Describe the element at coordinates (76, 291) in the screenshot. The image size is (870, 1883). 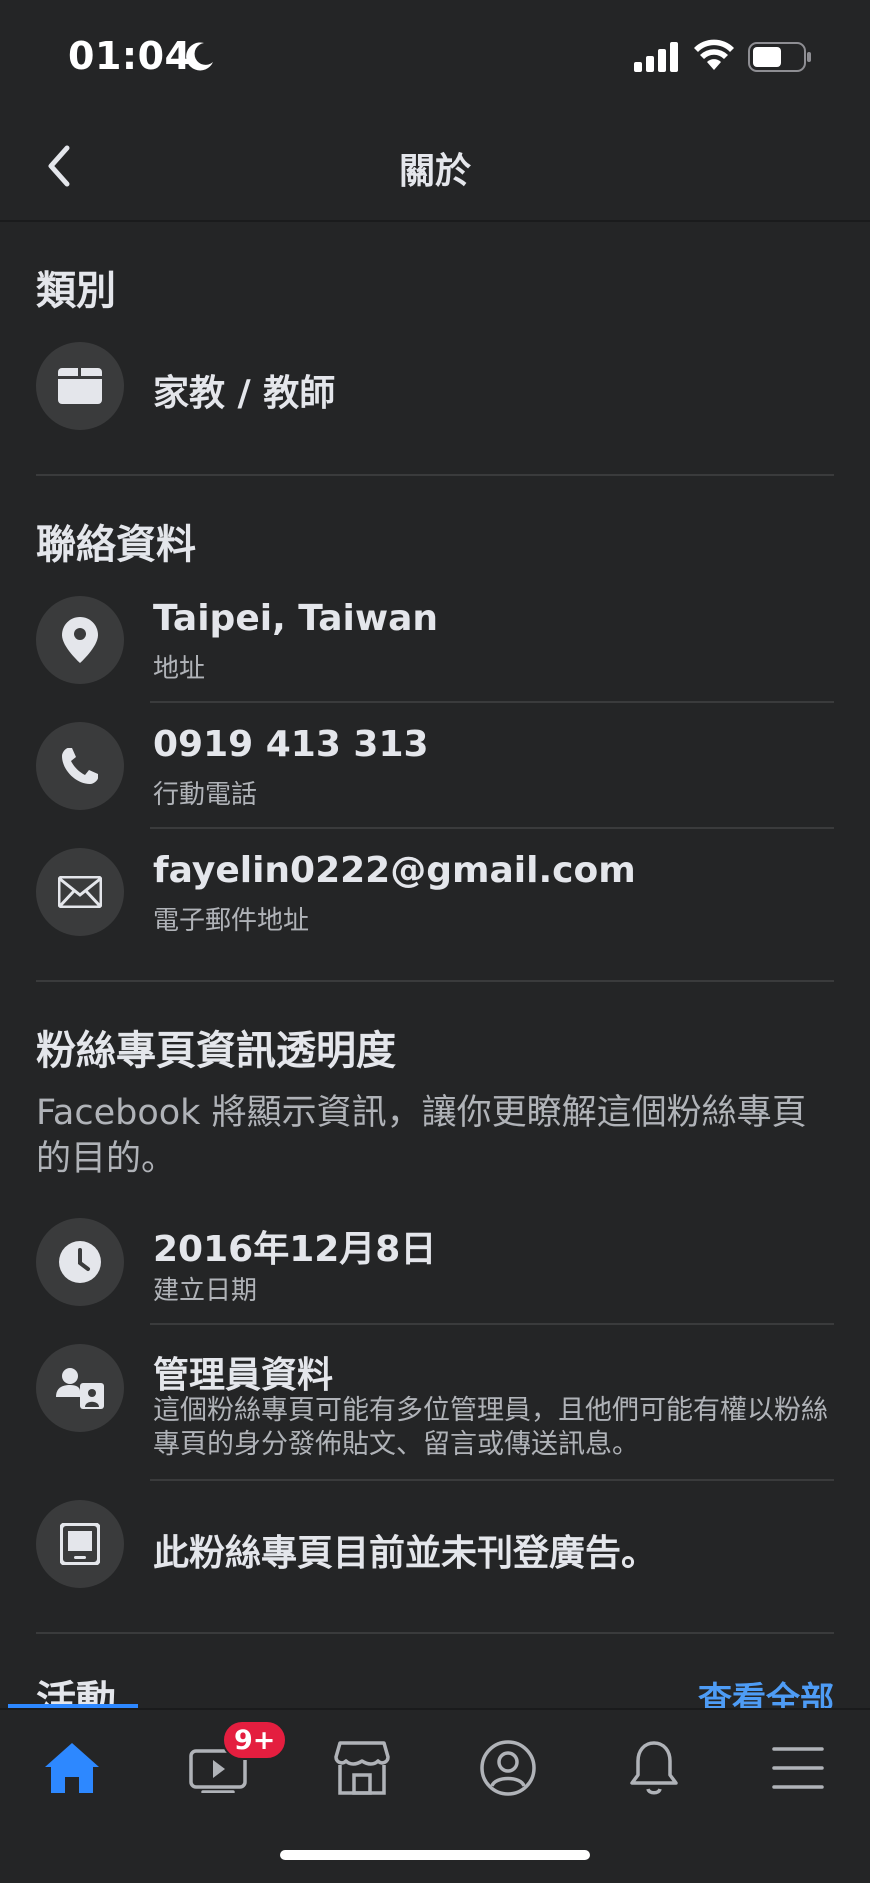
I see `category-section-title: 類別` at that location.